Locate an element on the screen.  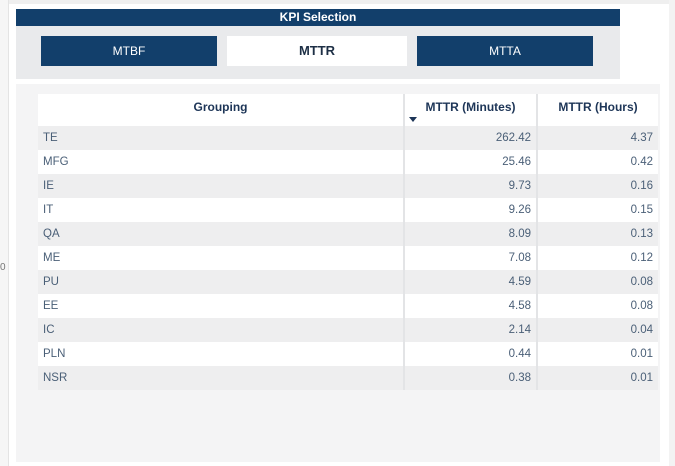
table-row: IT 9.26 0.15 is located at coordinates (348, 210).